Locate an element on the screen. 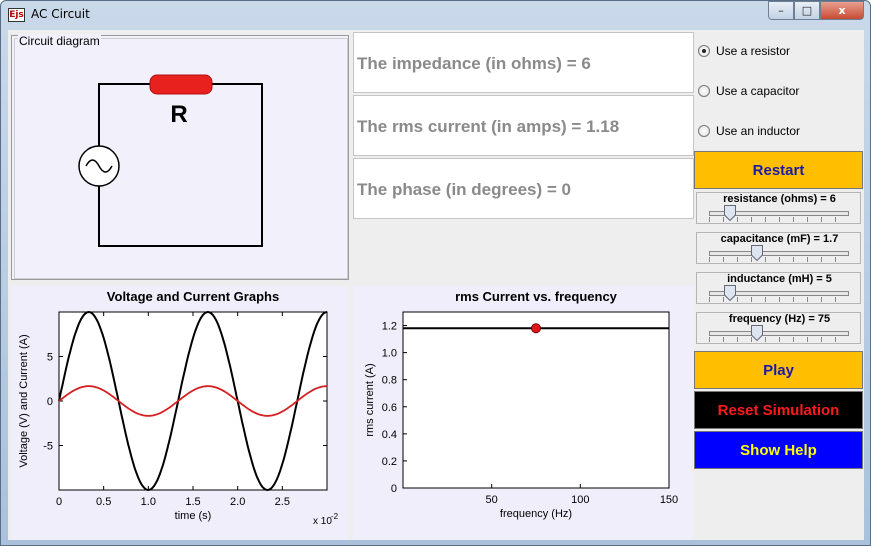 This screenshot has width=871, height=546. current-point-marker is located at coordinates (536, 328).